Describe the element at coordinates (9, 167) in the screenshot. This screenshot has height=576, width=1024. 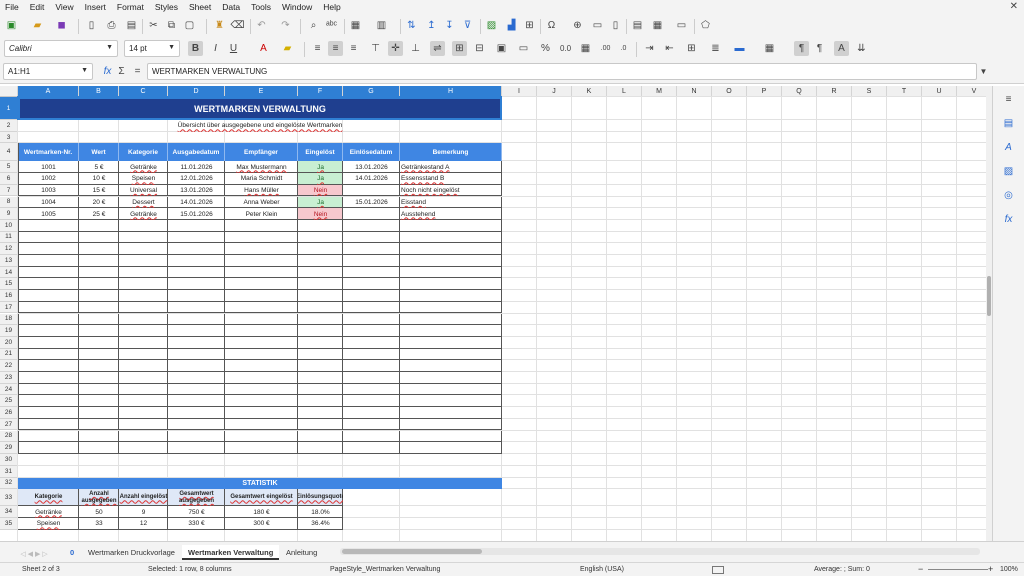
I see `row-header-5: 5` at that location.